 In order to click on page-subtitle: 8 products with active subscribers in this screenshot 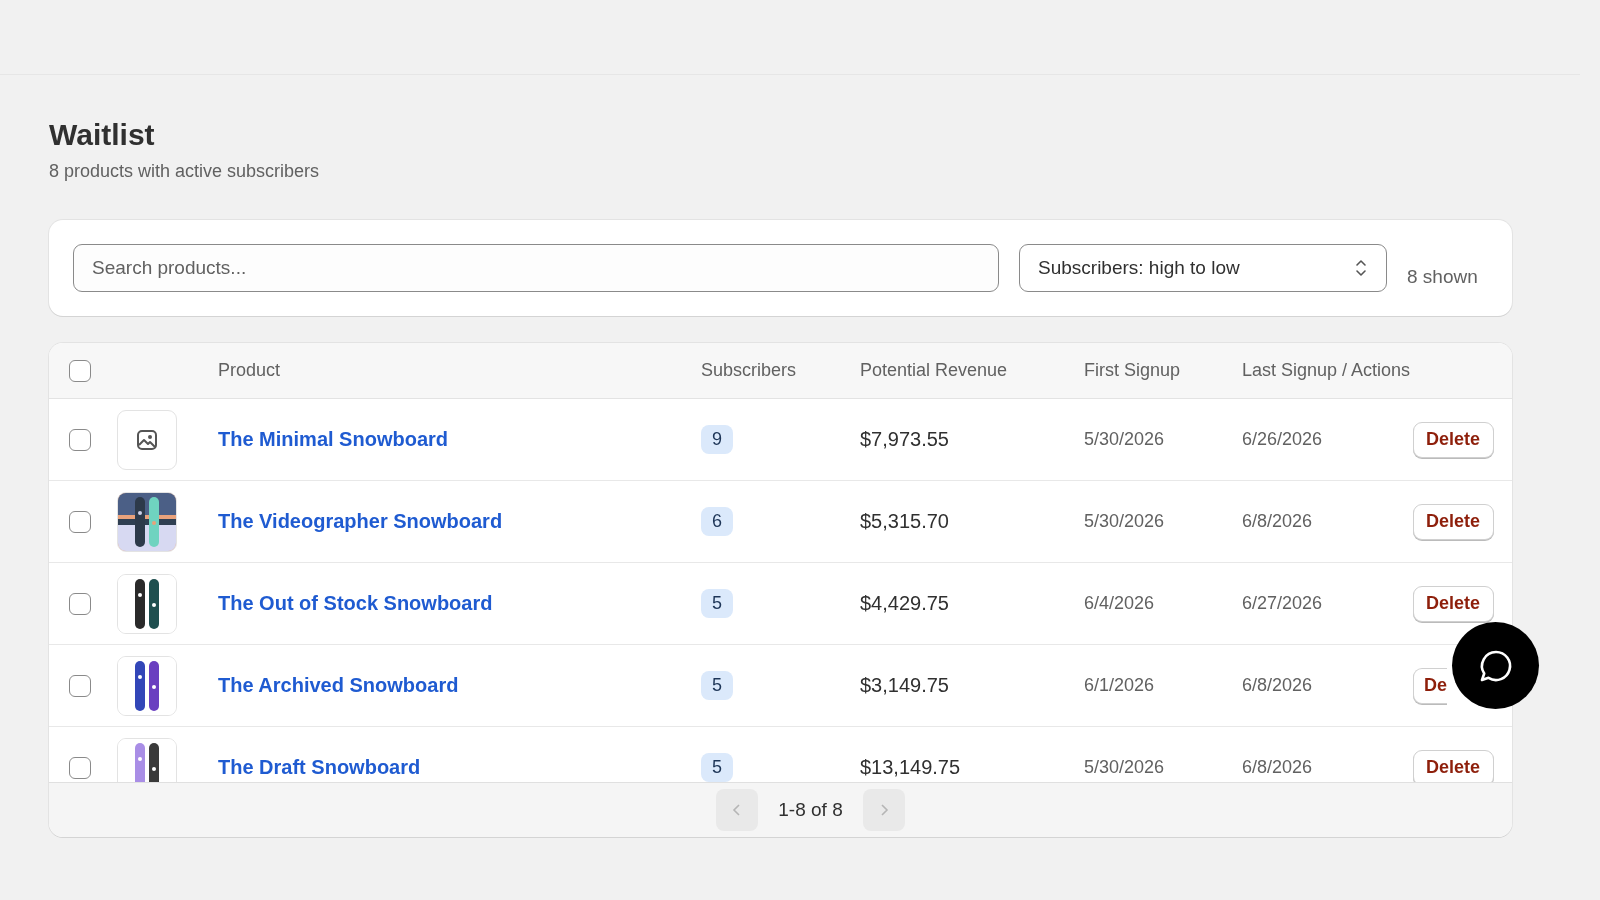, I will do `click(185, 171)`.